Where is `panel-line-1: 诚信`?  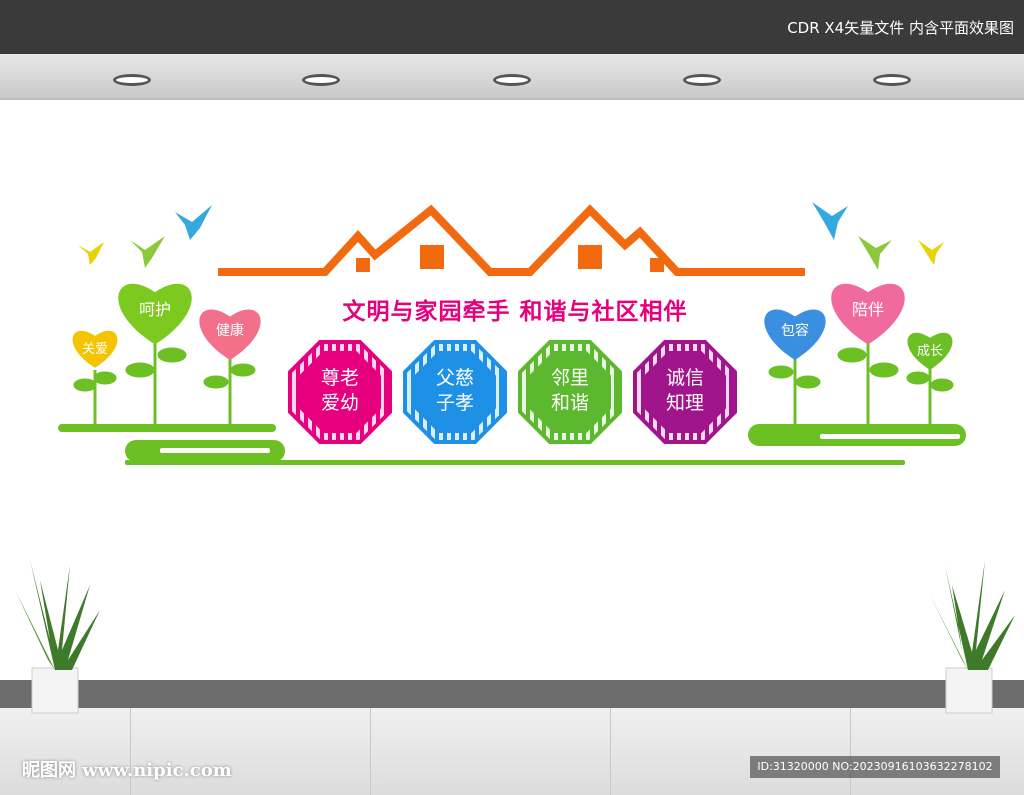
panel-line-1: 诚信 is located at coordinates (684, 378).